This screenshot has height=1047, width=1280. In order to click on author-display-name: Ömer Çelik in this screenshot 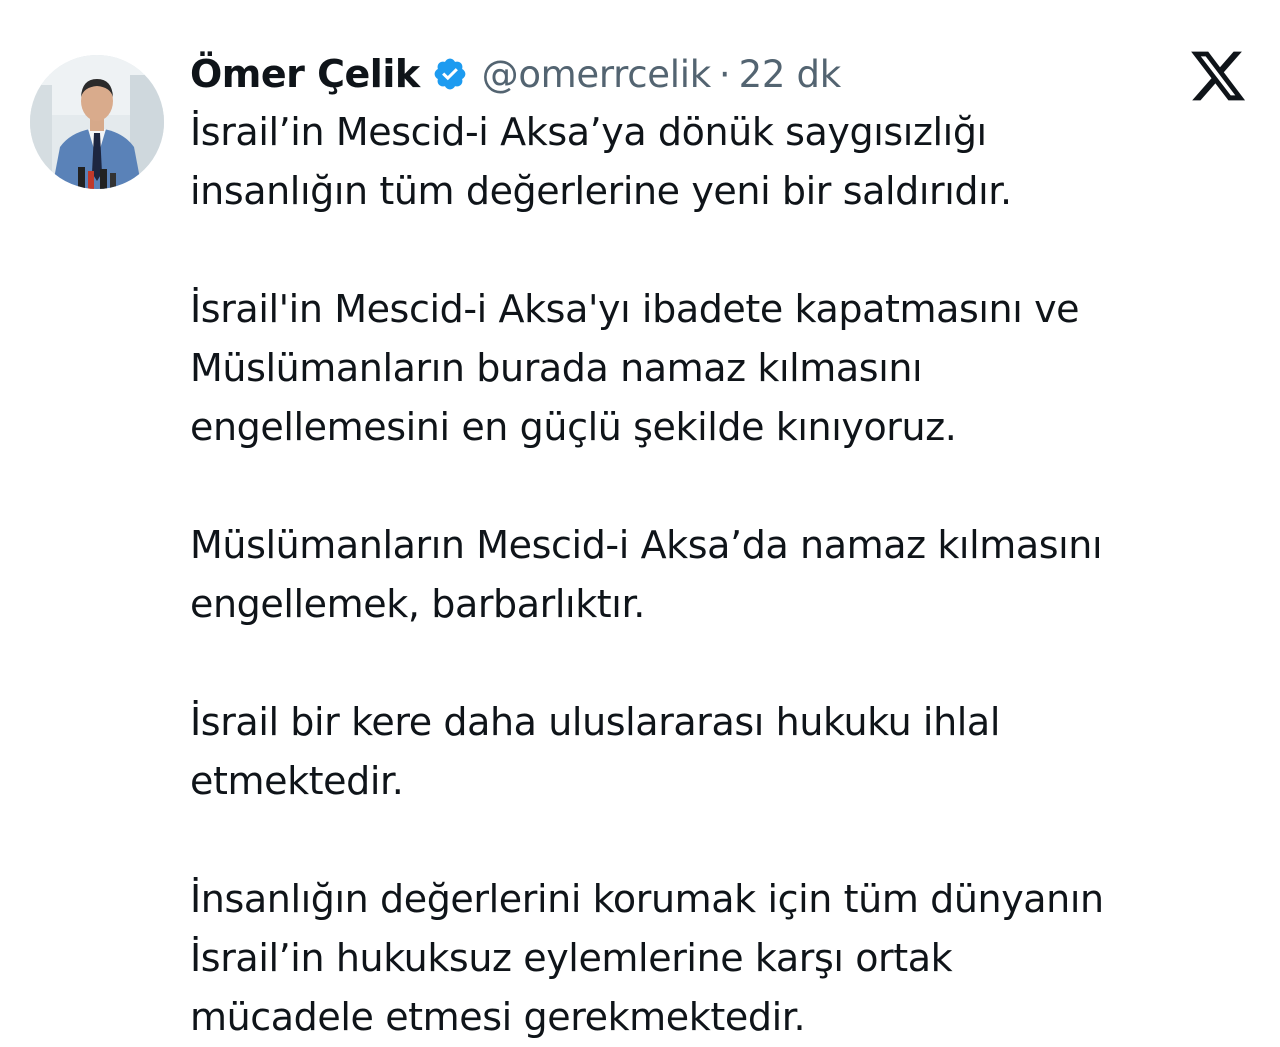, I will do `click(305, 74)`.